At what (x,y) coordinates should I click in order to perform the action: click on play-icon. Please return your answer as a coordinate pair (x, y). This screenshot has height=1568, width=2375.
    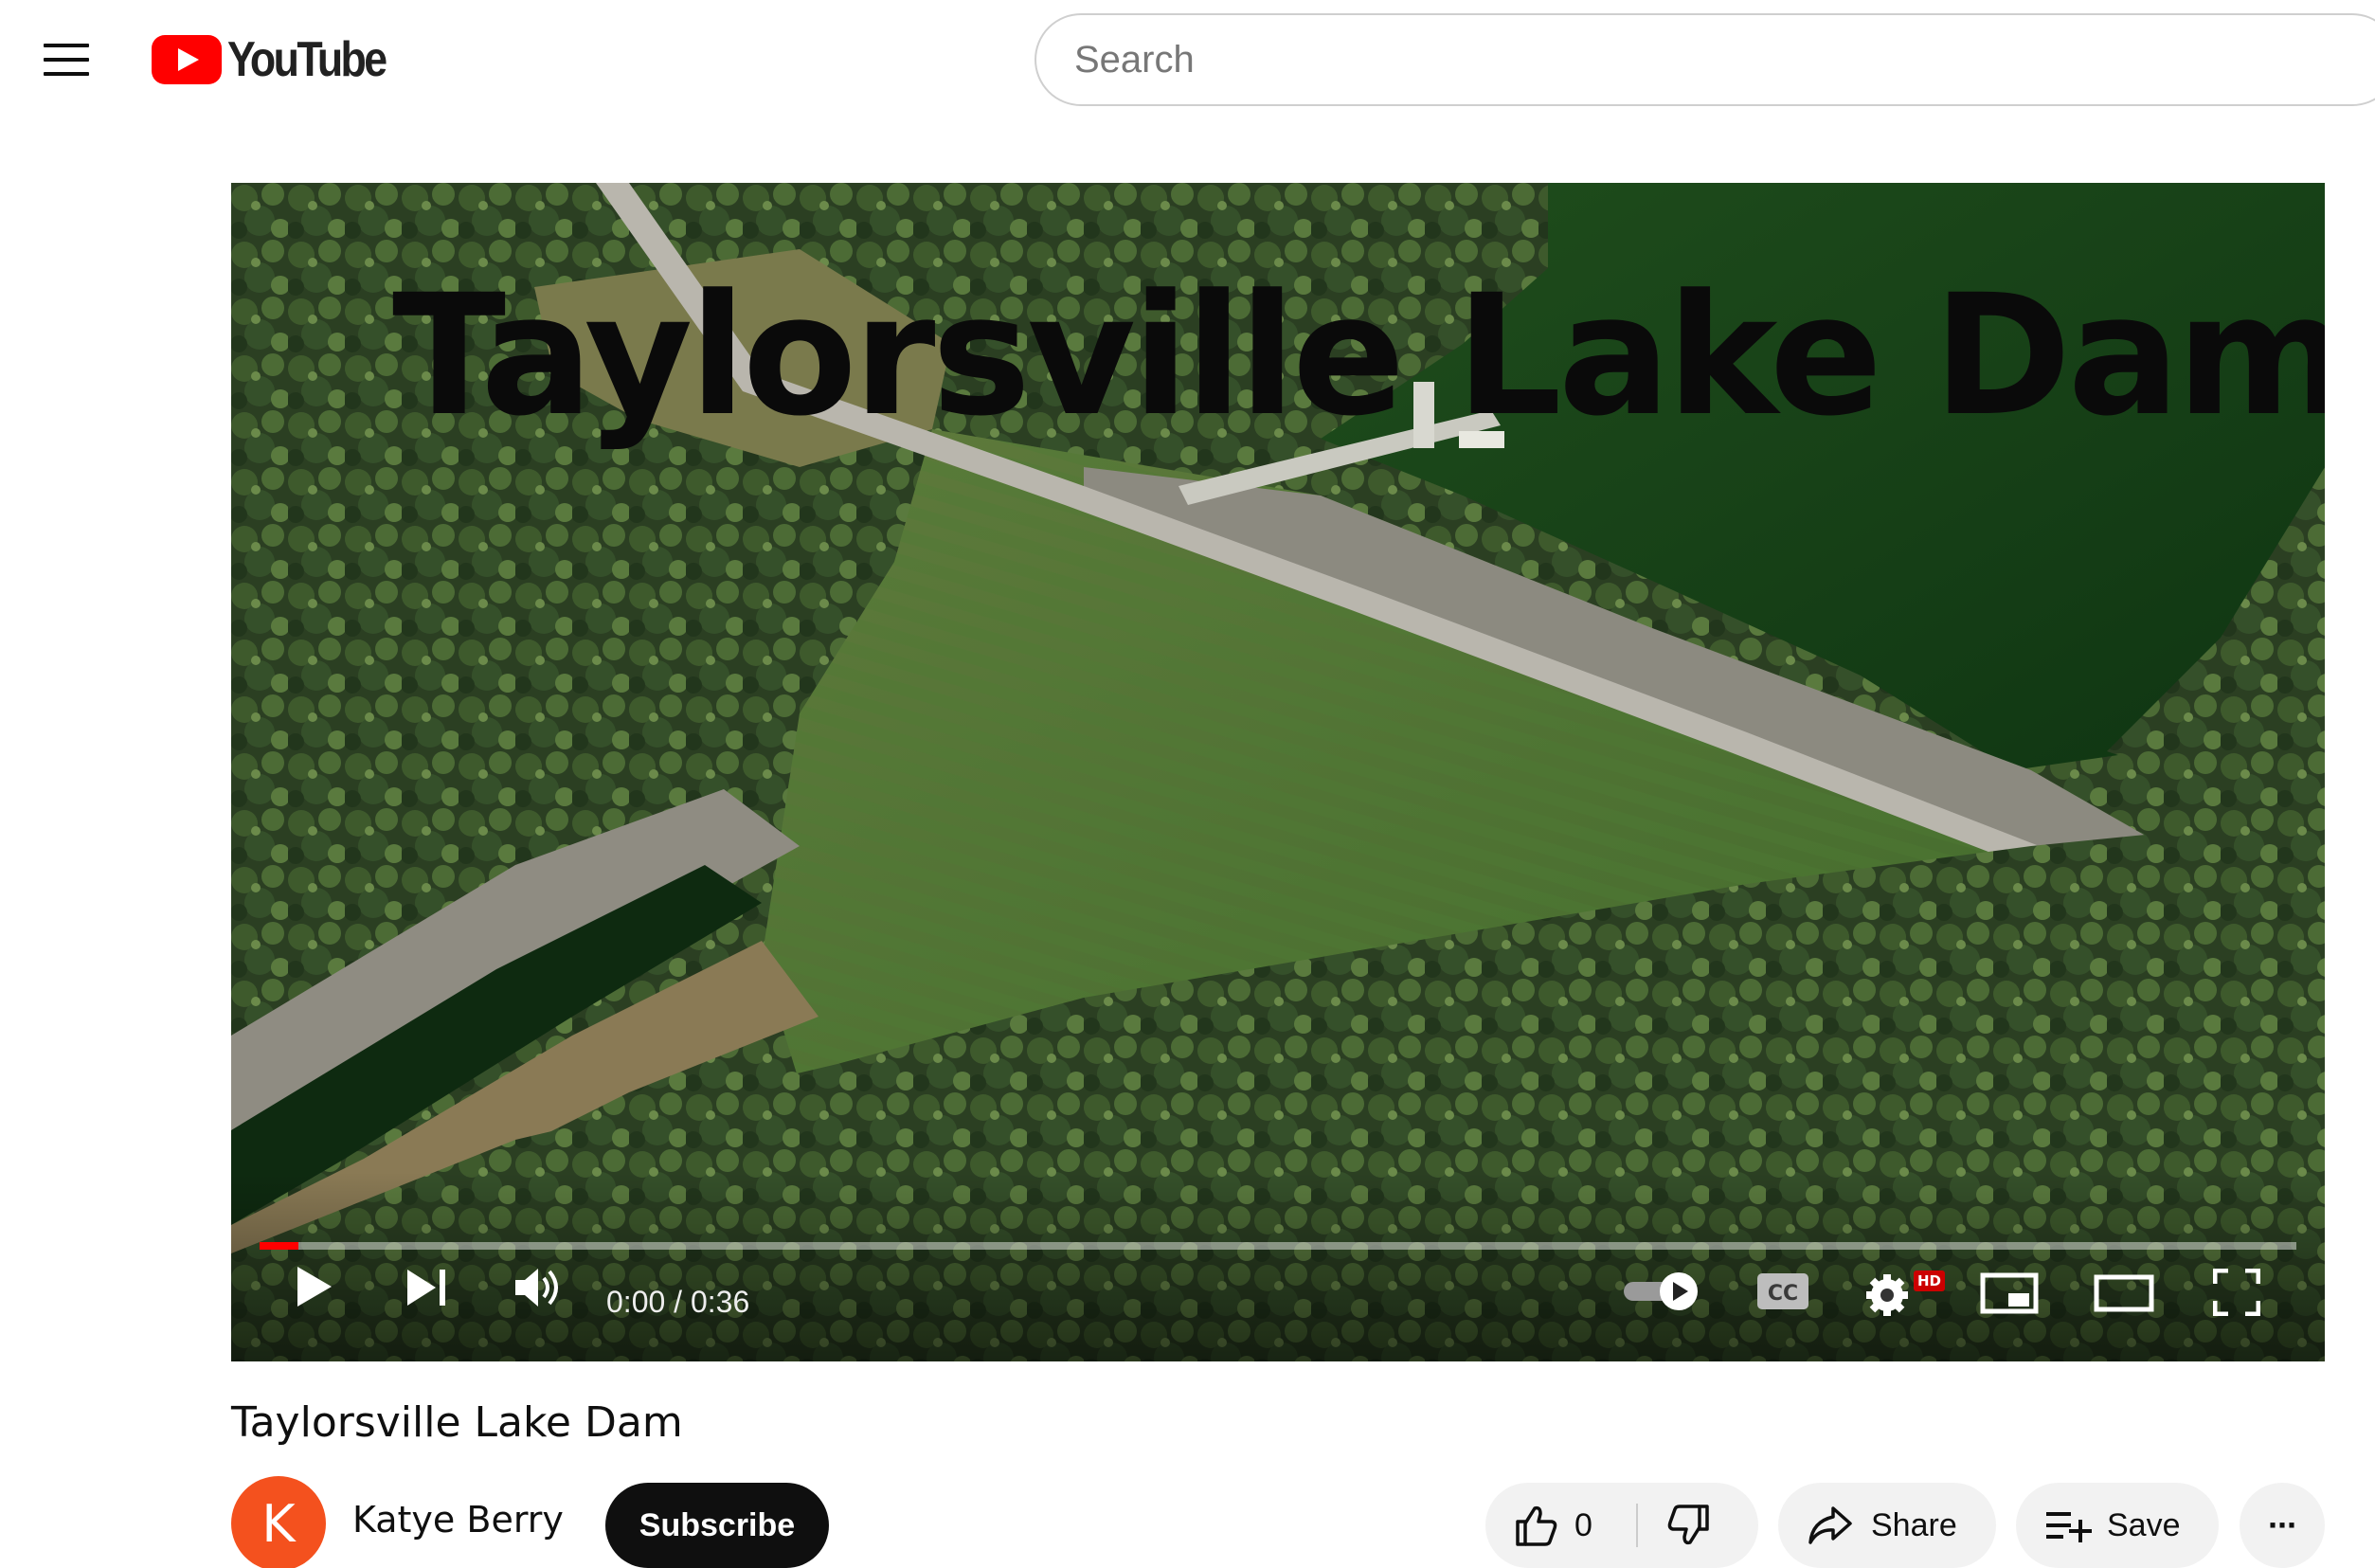
    Looking at the image, I should click on (313, 1289).